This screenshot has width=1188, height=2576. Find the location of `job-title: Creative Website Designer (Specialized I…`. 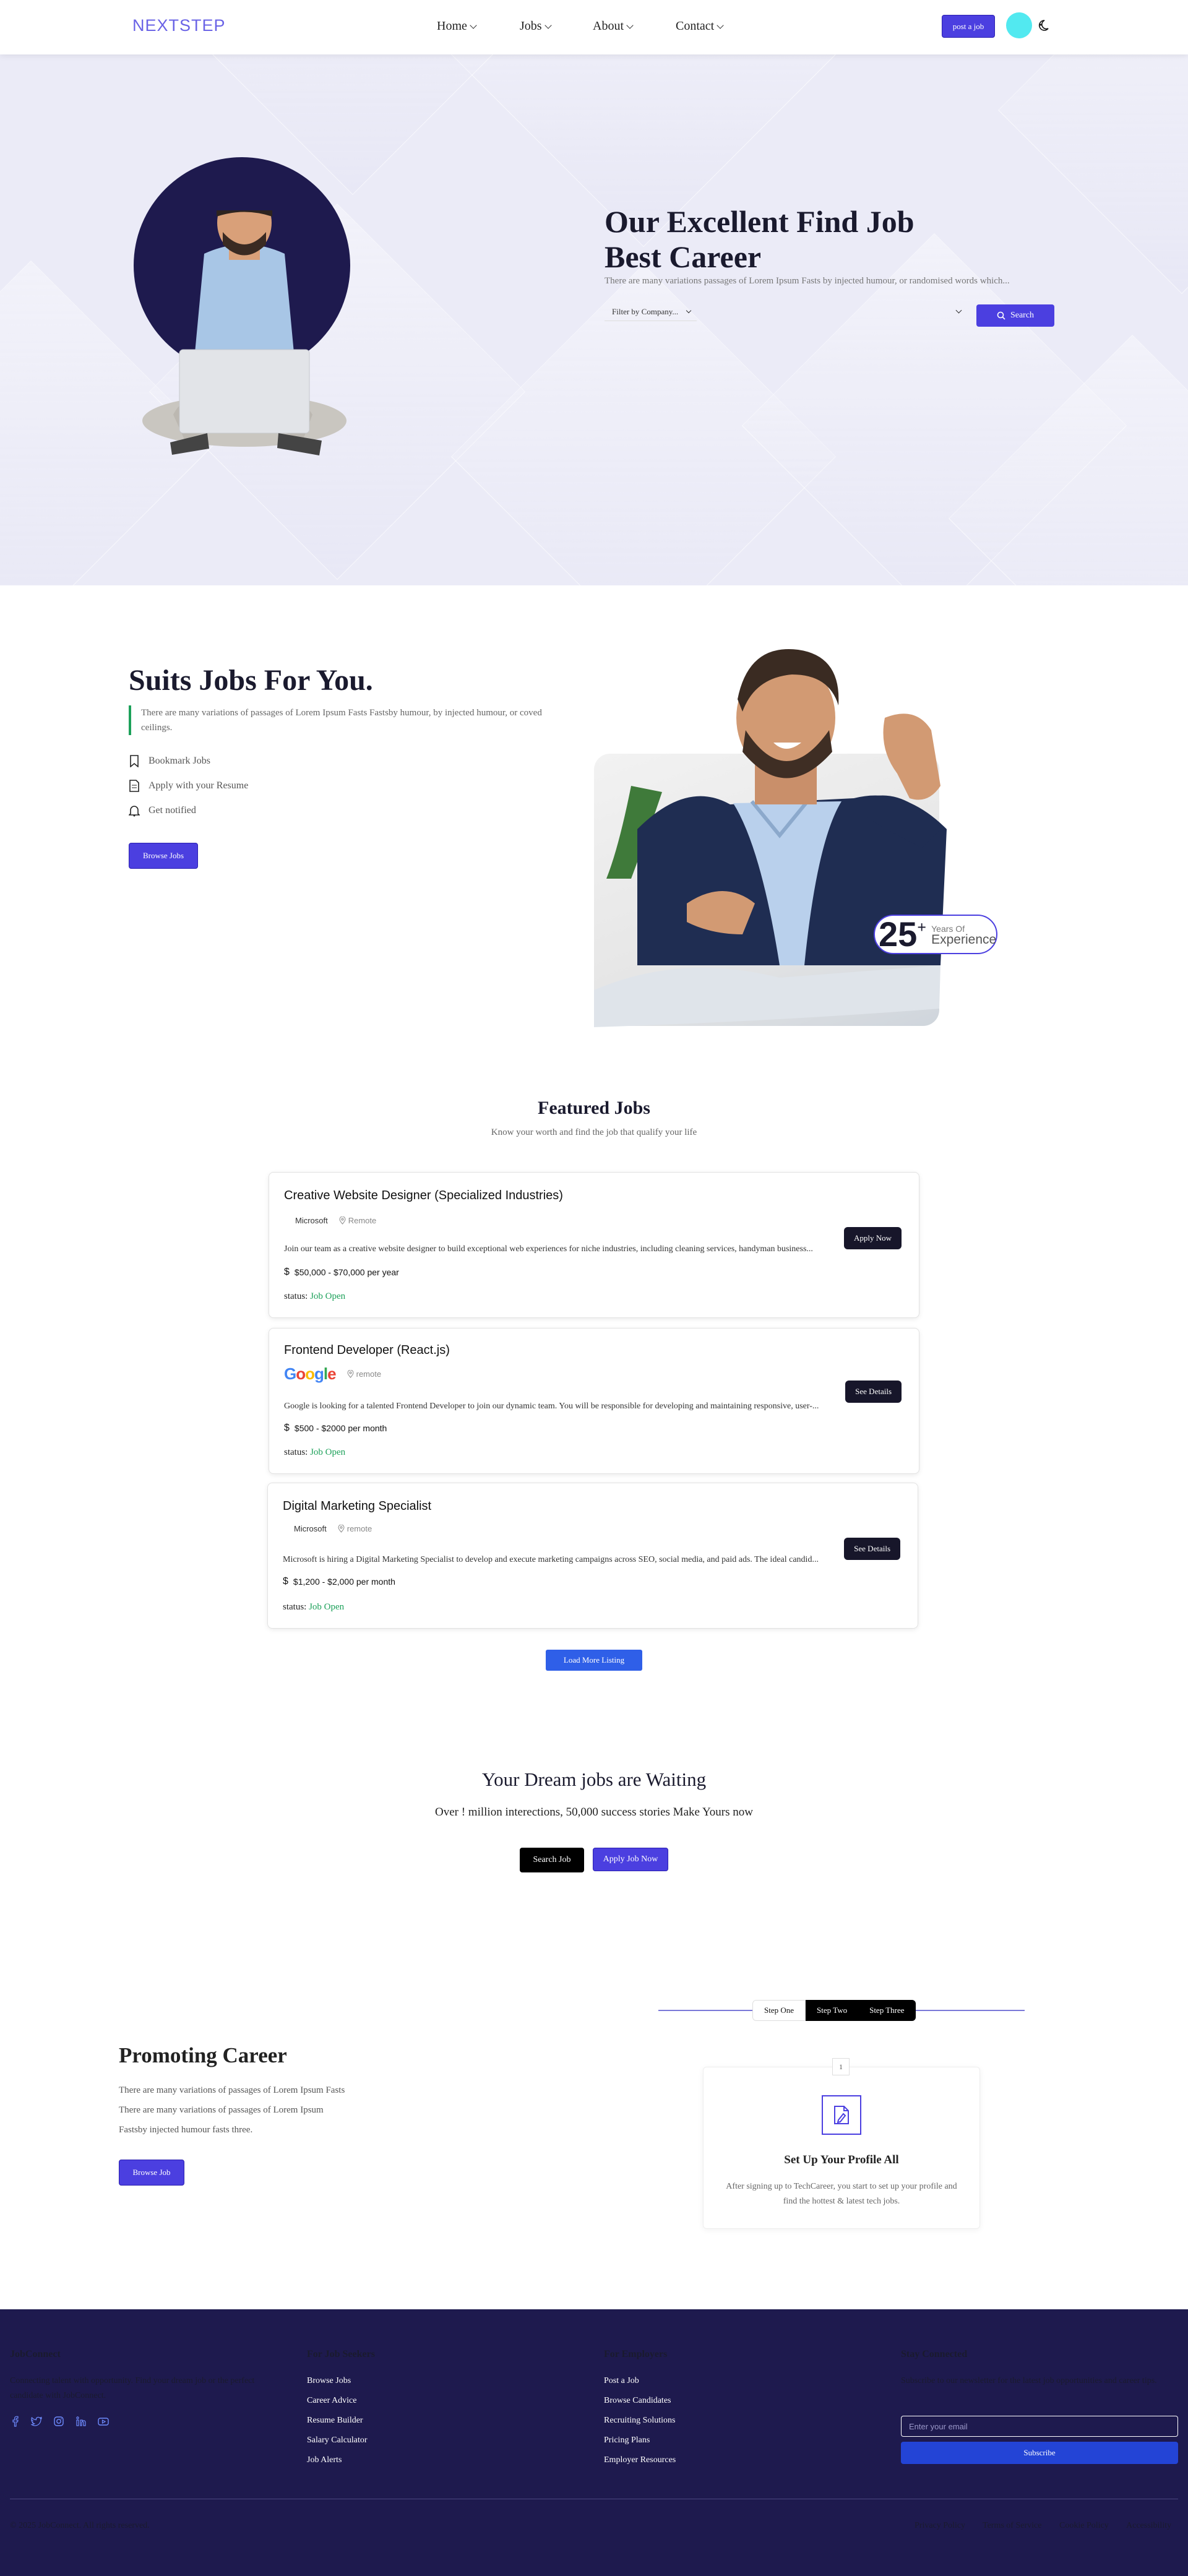

job-title: Creative Website Designer (Specialized I… is located at coordinates (423, 1196).